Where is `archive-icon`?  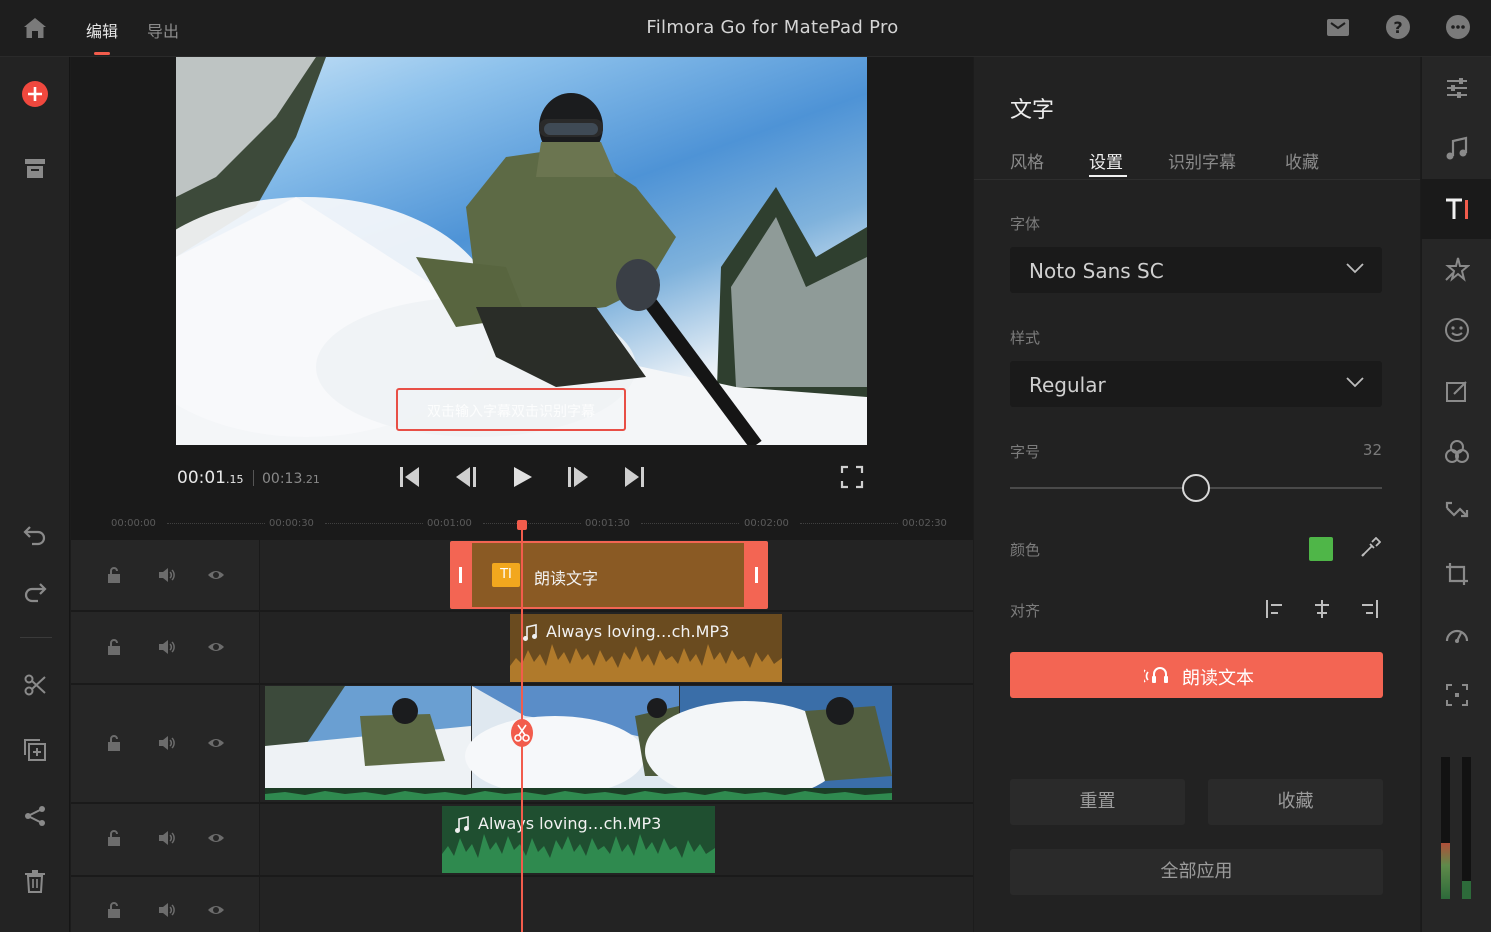
archive-icon is located at coordinates (35, 168).